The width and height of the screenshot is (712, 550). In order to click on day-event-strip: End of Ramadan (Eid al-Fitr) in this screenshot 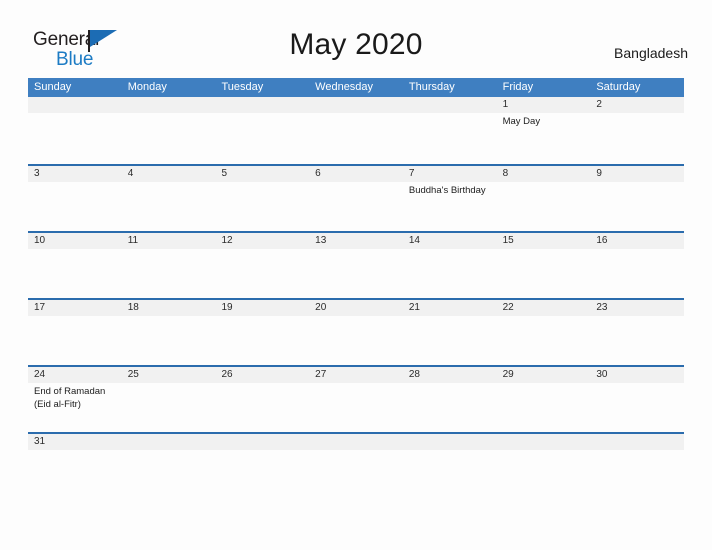, I will do `click(356, 407)`.